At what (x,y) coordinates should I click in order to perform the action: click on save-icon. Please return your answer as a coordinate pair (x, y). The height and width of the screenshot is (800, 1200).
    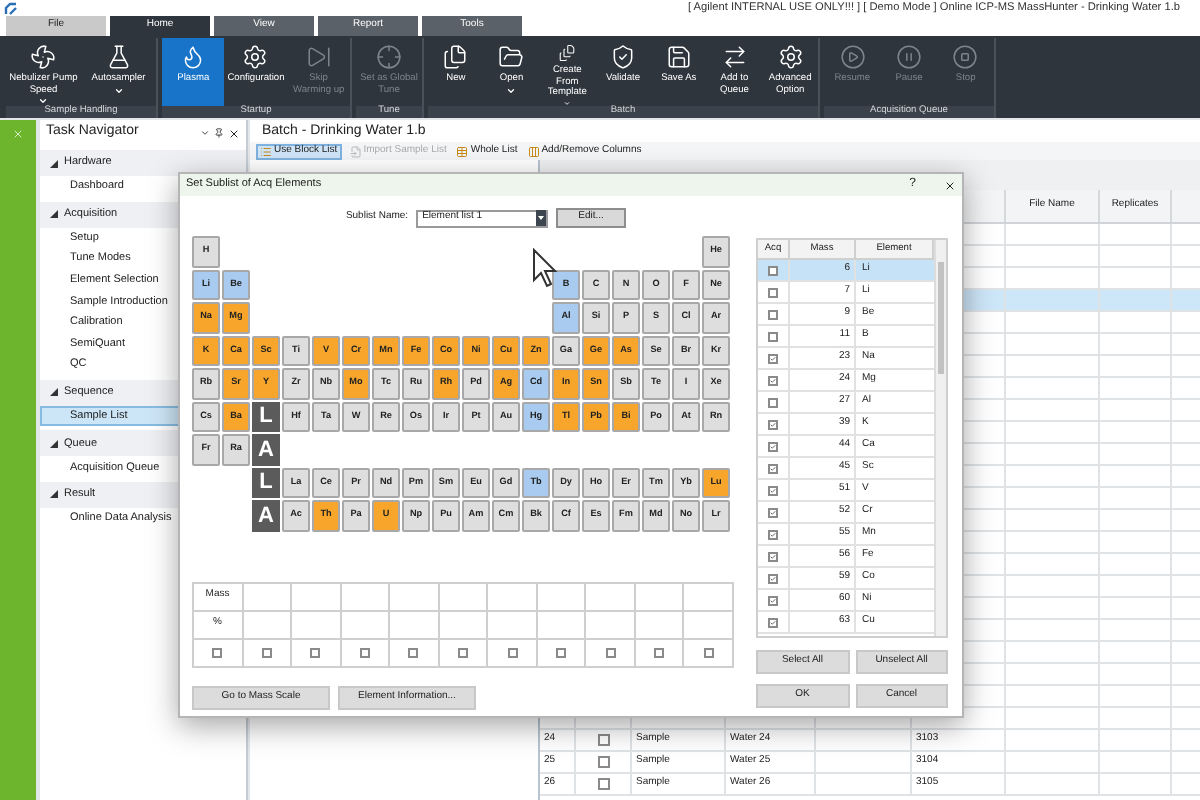
    Looking at the image, I should click on (678, 57).